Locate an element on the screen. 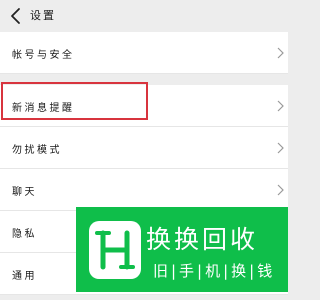 This screenshot has height=300, width=320. settings-item-label: 通用 is located at coordinates (24, 276).